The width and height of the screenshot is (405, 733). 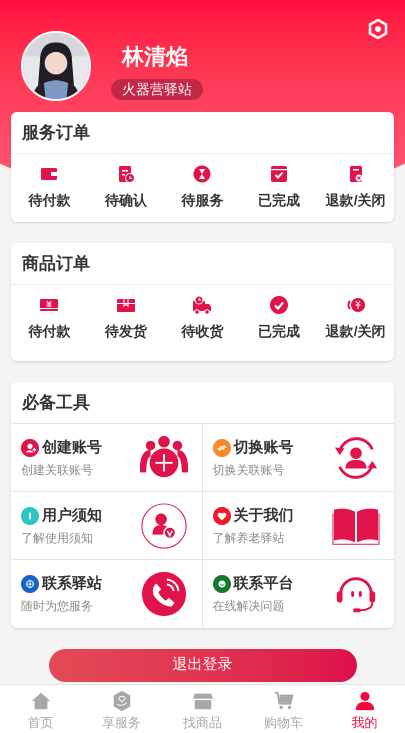 What do you see at coordinates (264, 448) in the screenshot?
I see `tool-title: 切换账号` at bounding box center [264, 448].